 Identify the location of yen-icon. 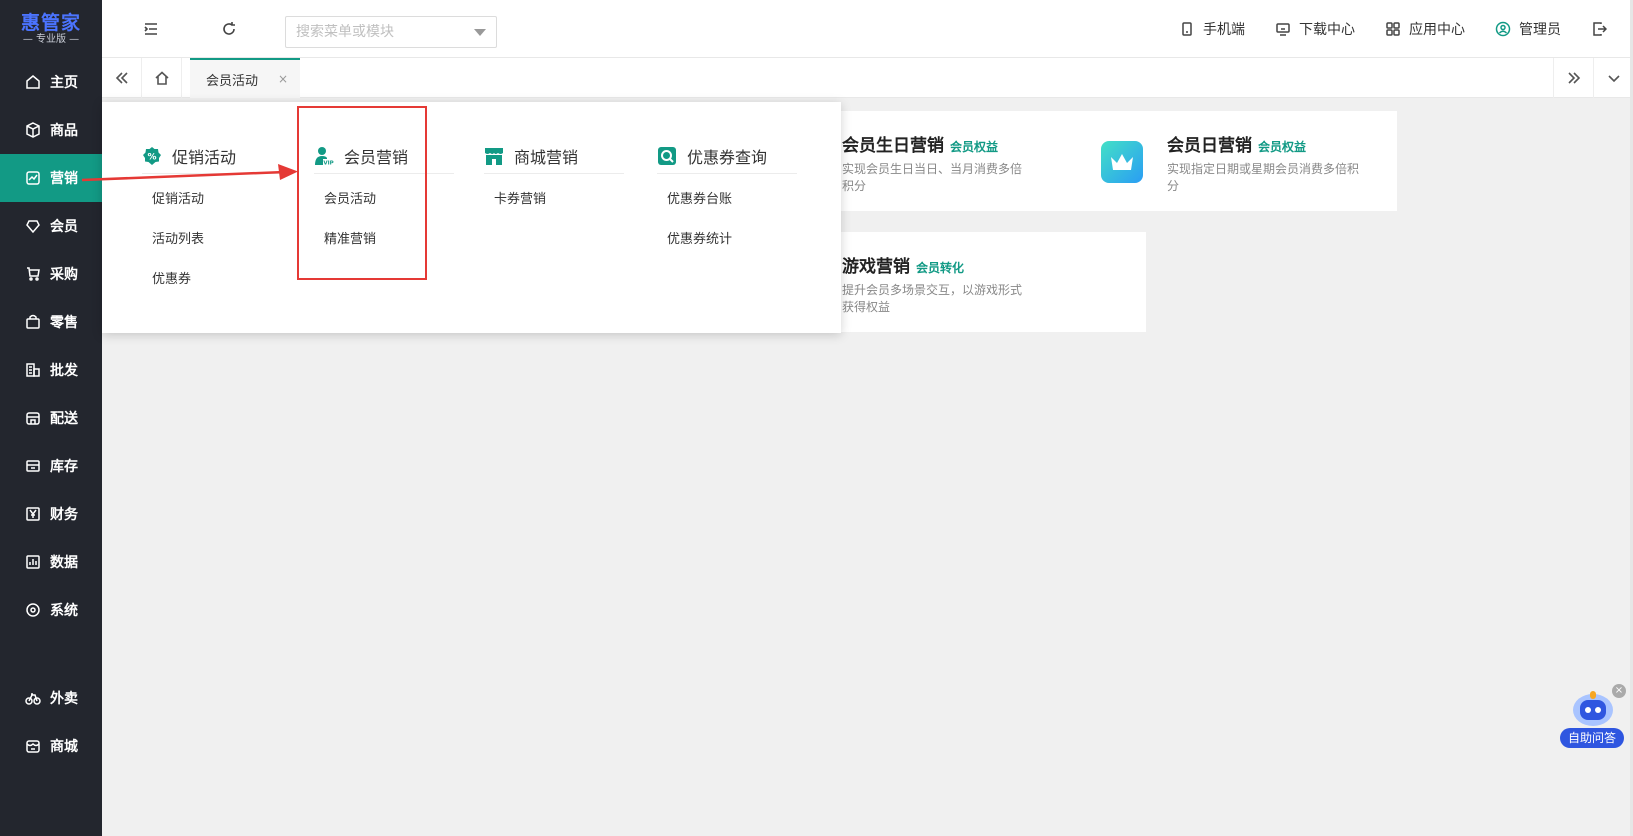
(33, 514).